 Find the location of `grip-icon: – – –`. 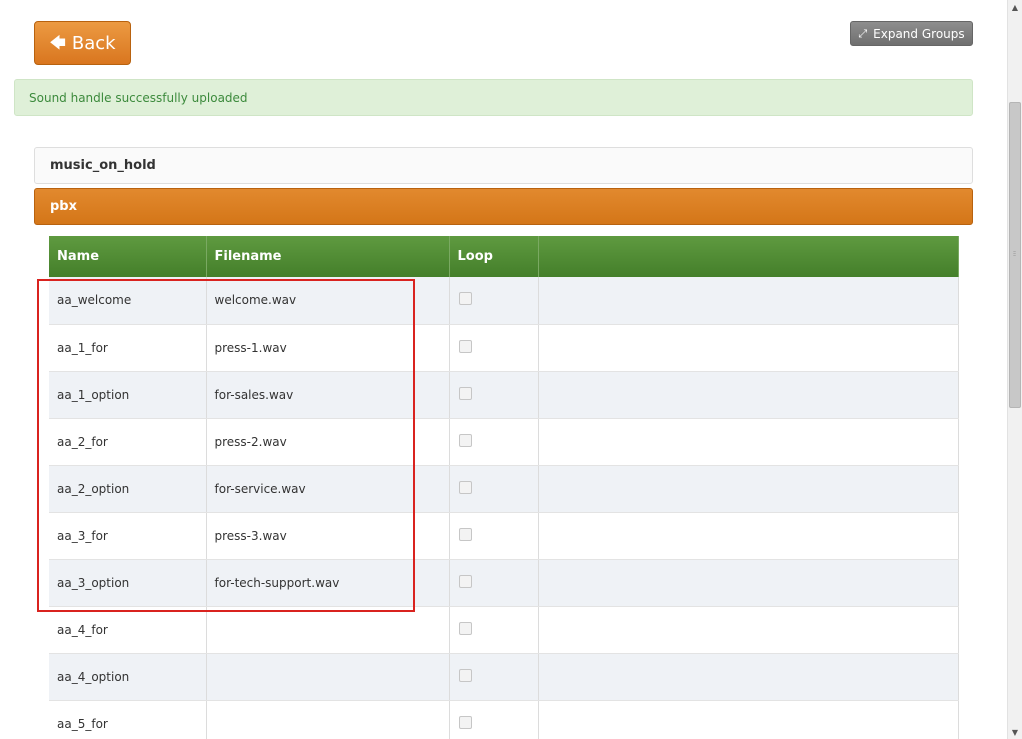

grip-icon: – – – is located at coordinates (1014, 253).